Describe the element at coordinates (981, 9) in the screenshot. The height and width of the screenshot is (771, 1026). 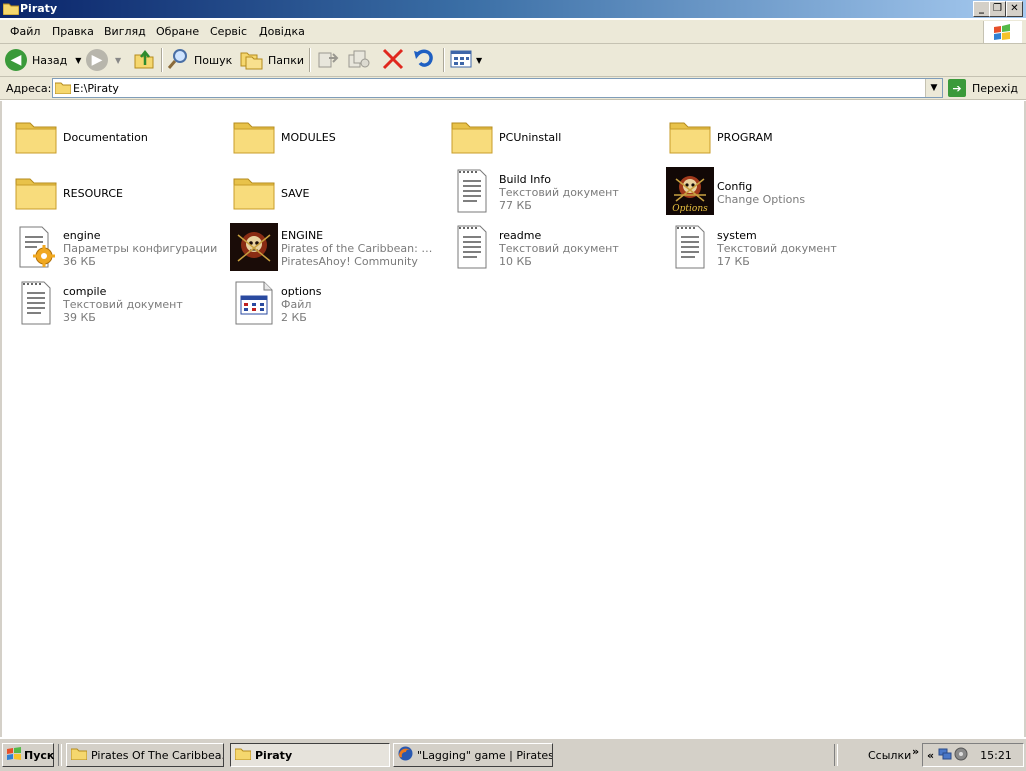
I see `minimize-button: _` at that location.